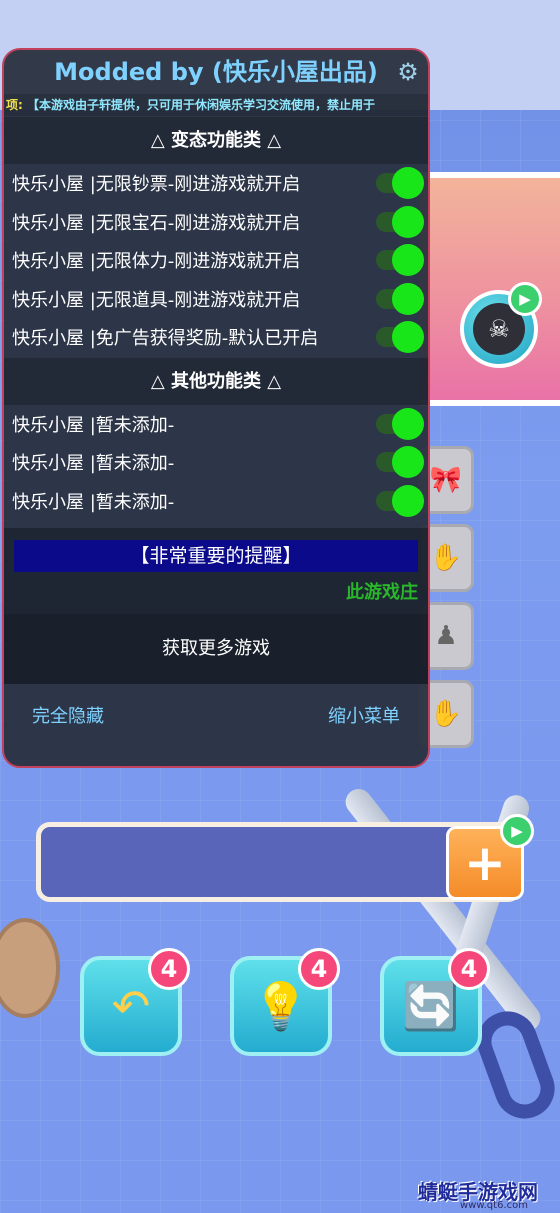 Image resolution: width=560 pixels, height=1213 pixels. I want to click on shuffle-count-badge: 4, so click(469, 969).